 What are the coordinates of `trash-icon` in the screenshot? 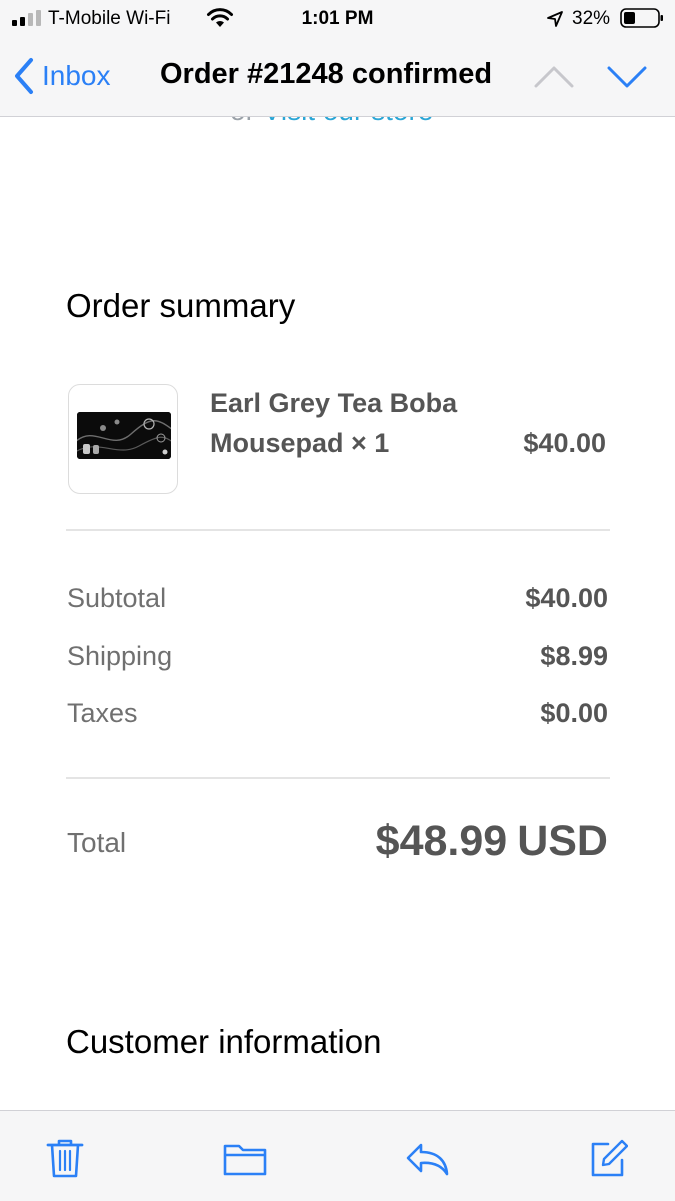 It's located at (65, 1158).